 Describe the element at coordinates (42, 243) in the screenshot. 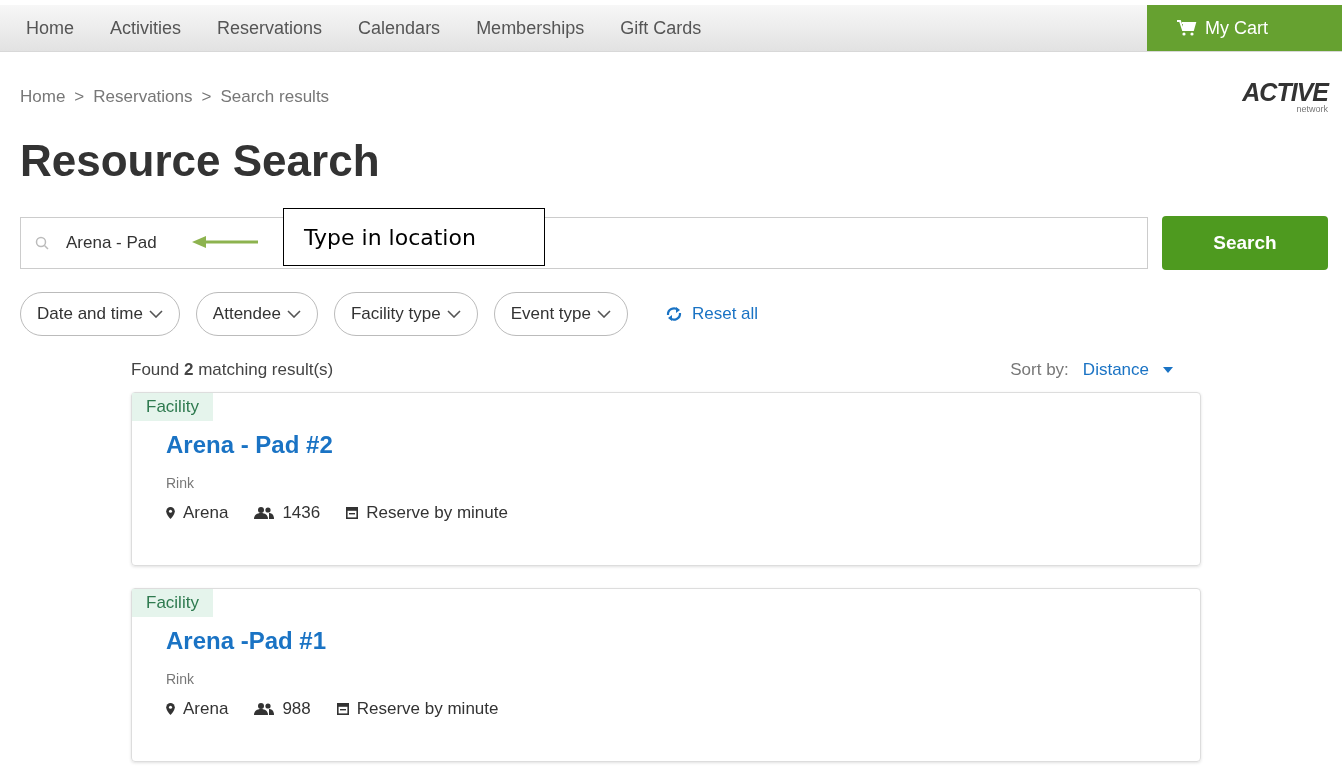

I see `search-icon` at that location.